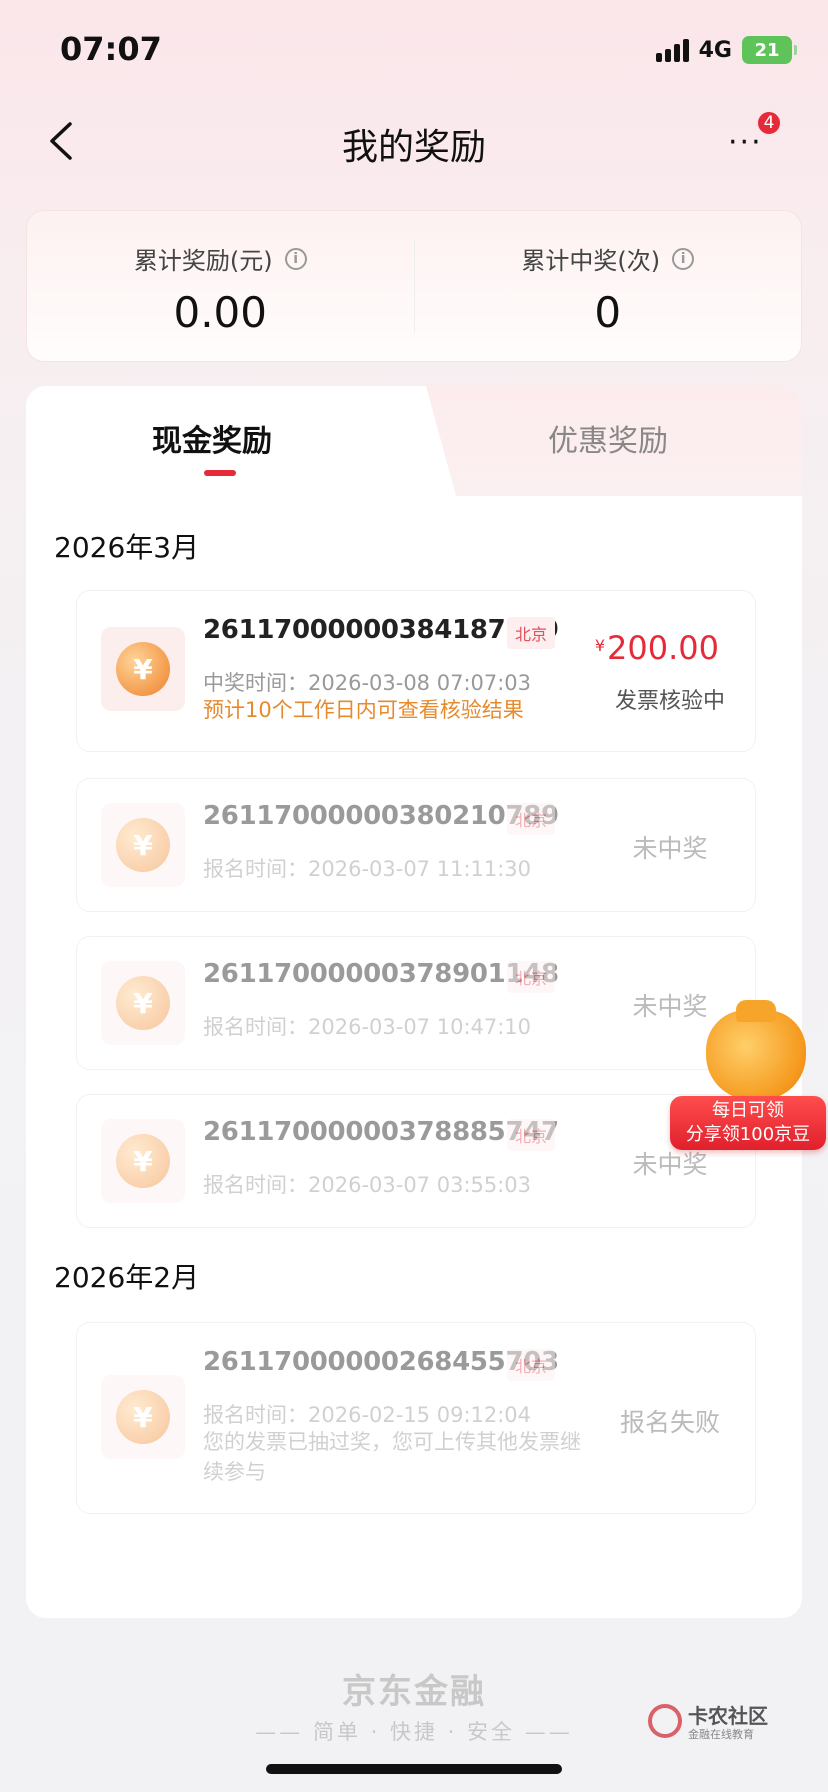  I want to click on record-note: 预计10个工作日内可查看核验结果, so click(363, 710).